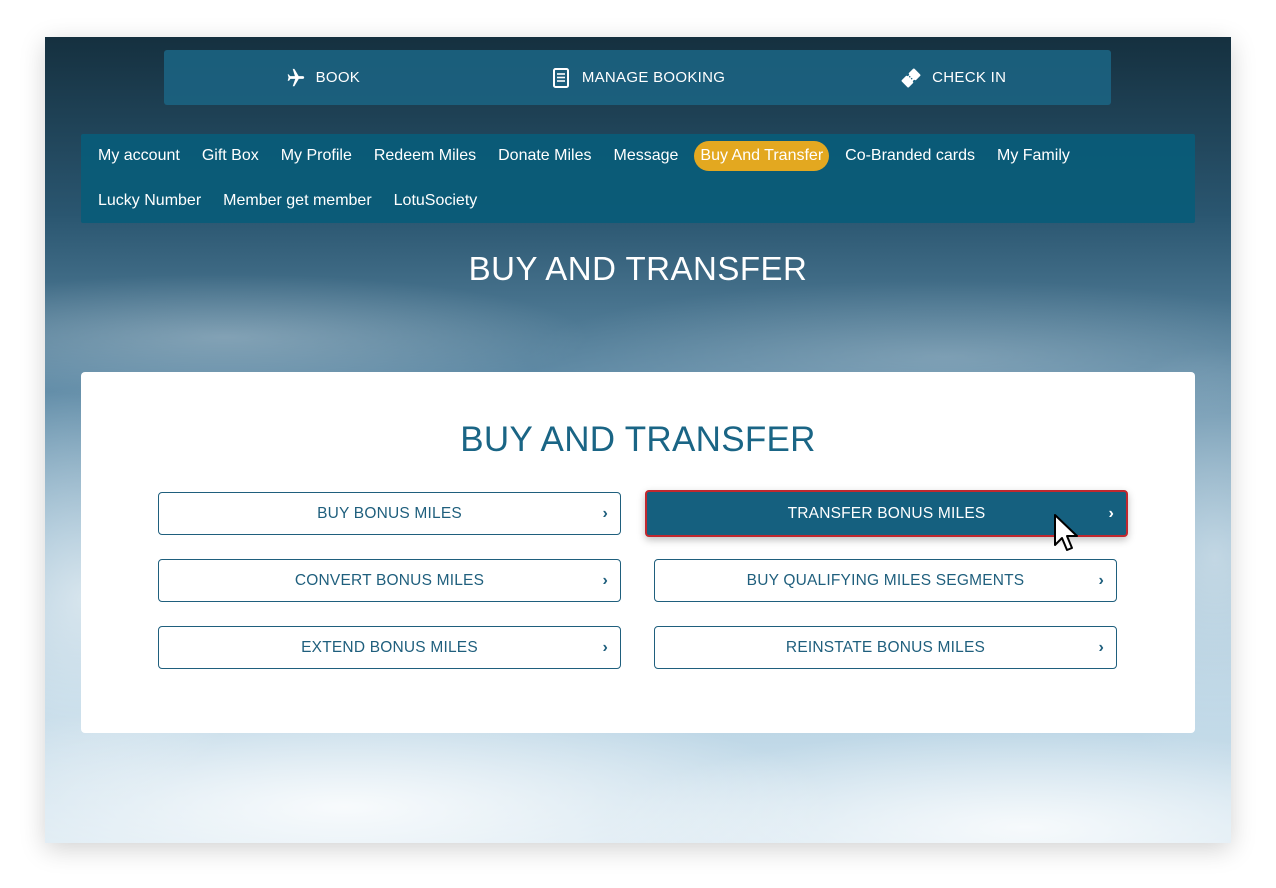  Describe the element at coordinates (316, 156) in the screenshot. I see `subnav-item-my-profile: My Profile` at that location.